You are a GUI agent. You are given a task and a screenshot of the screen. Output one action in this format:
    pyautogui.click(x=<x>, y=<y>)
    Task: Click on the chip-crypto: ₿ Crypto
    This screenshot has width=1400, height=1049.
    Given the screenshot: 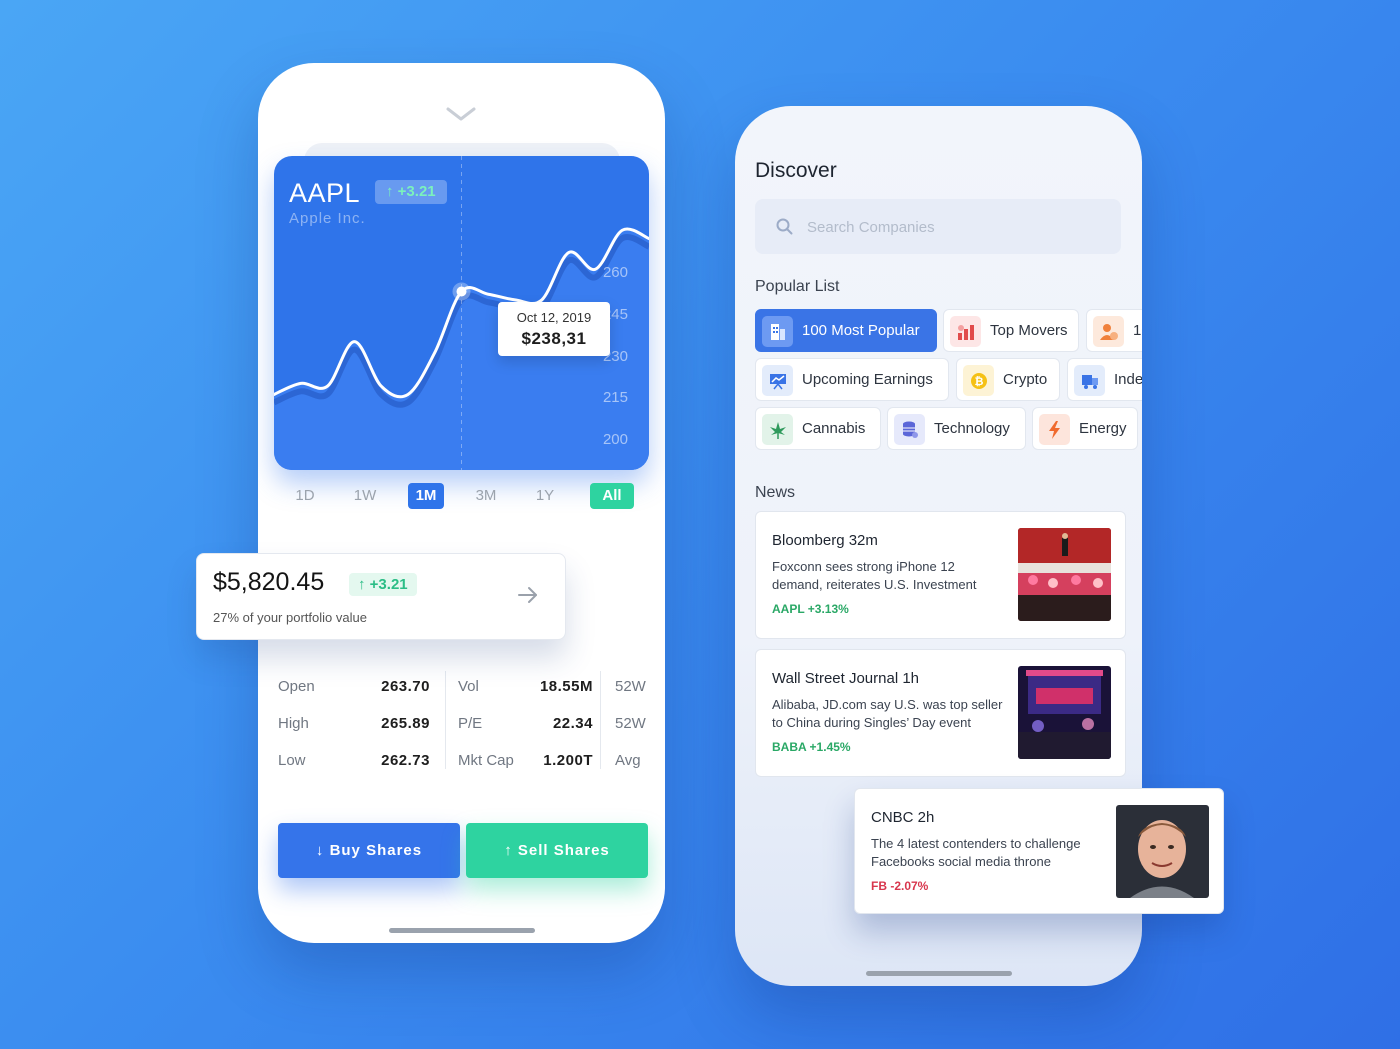 What is the action you would take?
    pyautogui.click(x=1008, y=379)
    